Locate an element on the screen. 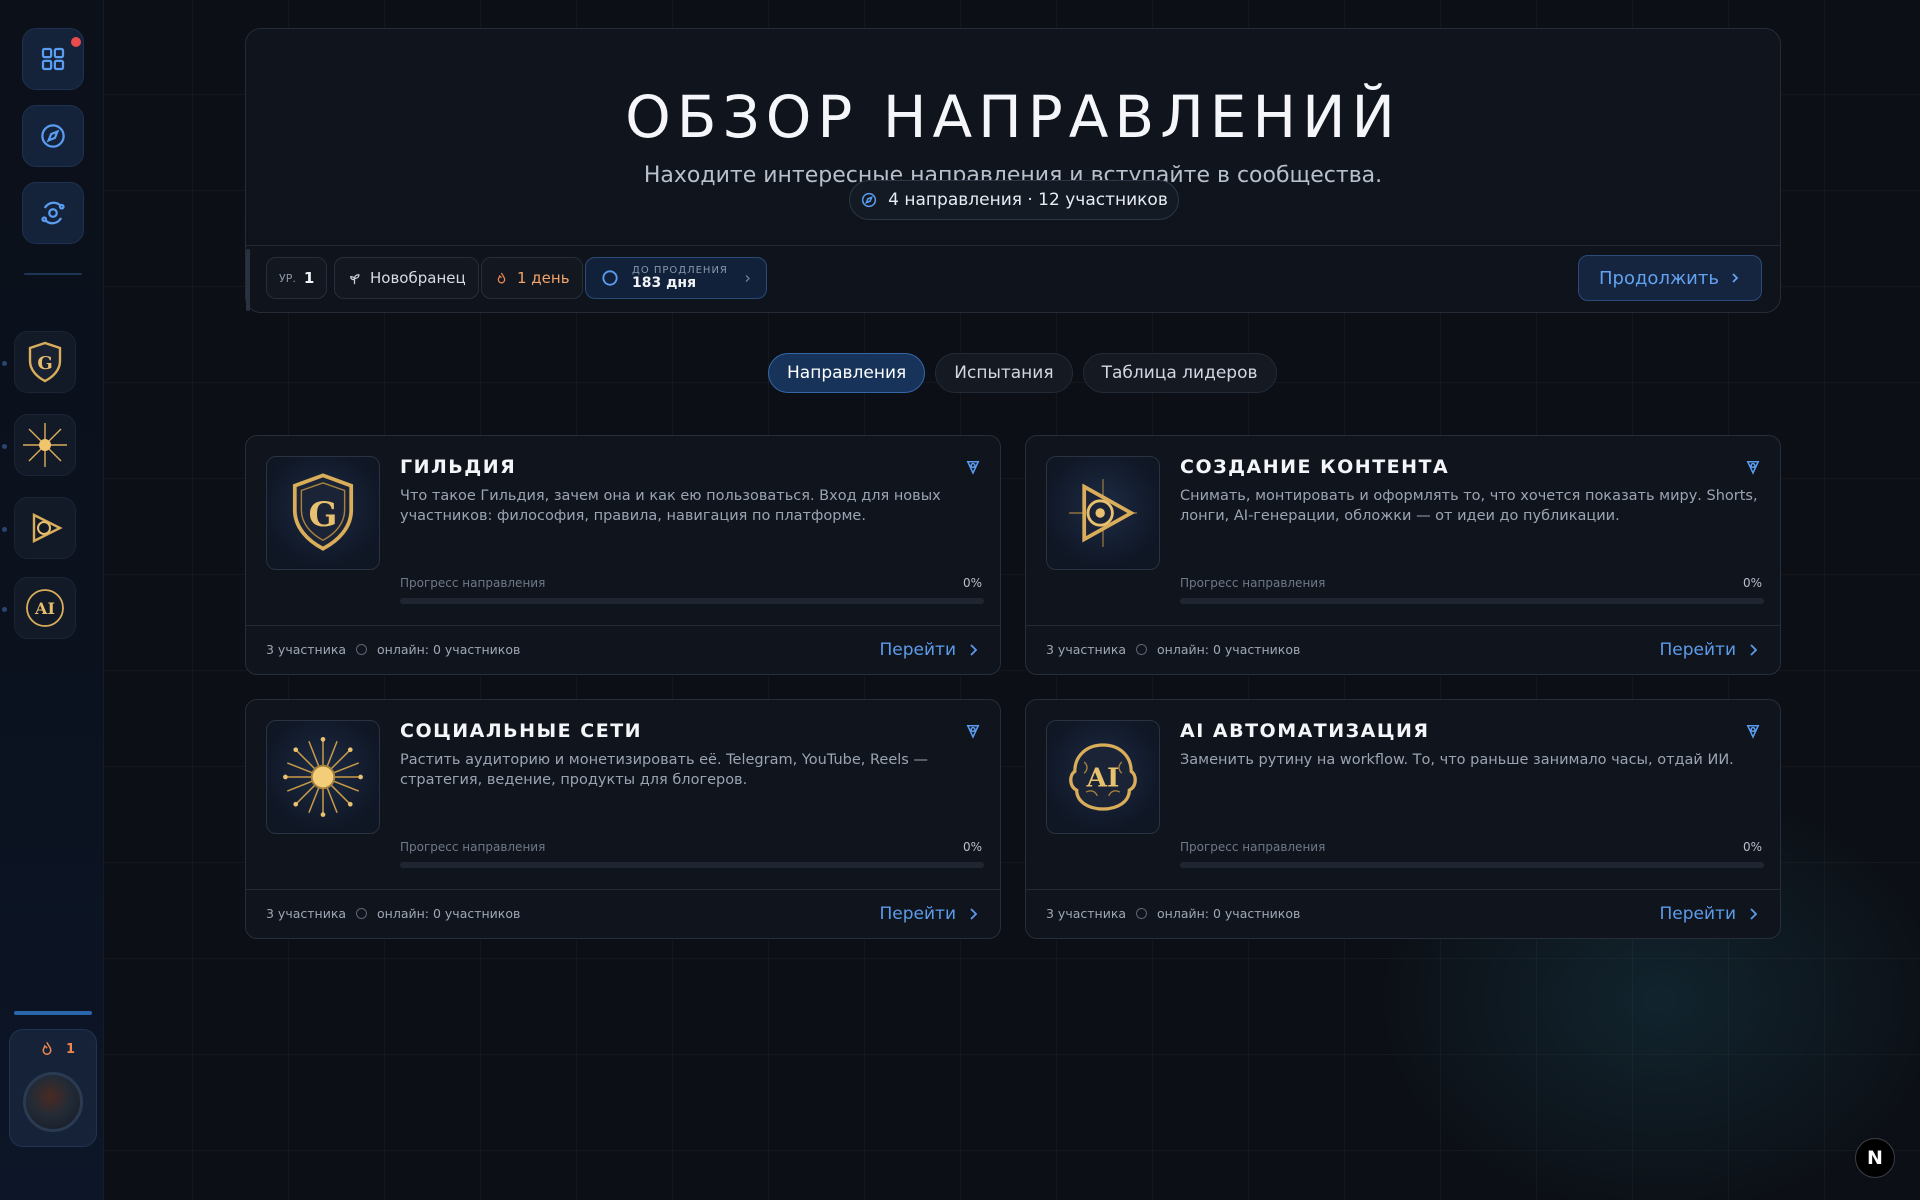 This screenshot has height=1200, width=1920. sidebar-streak-value: 1 is located at coordinates (71, 1049).